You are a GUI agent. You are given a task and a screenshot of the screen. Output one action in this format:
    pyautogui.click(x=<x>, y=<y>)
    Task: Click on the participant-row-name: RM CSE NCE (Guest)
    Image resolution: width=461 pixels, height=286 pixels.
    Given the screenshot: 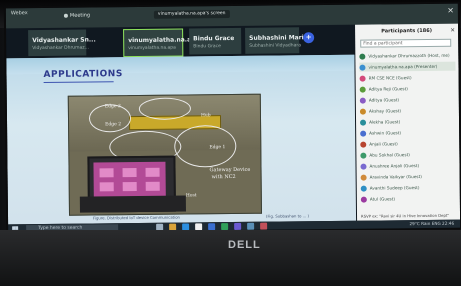 What is the action you would take?
    pyautogui.click(x=390, y=78)
    